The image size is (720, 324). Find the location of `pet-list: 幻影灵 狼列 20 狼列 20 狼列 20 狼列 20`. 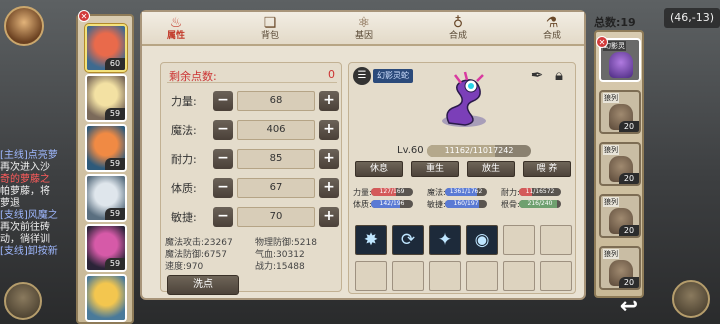

pet-list: 幻影灵 狼列 20 狼列 20 狼列 20 狼列 20 is located at coordinates (619, 164).